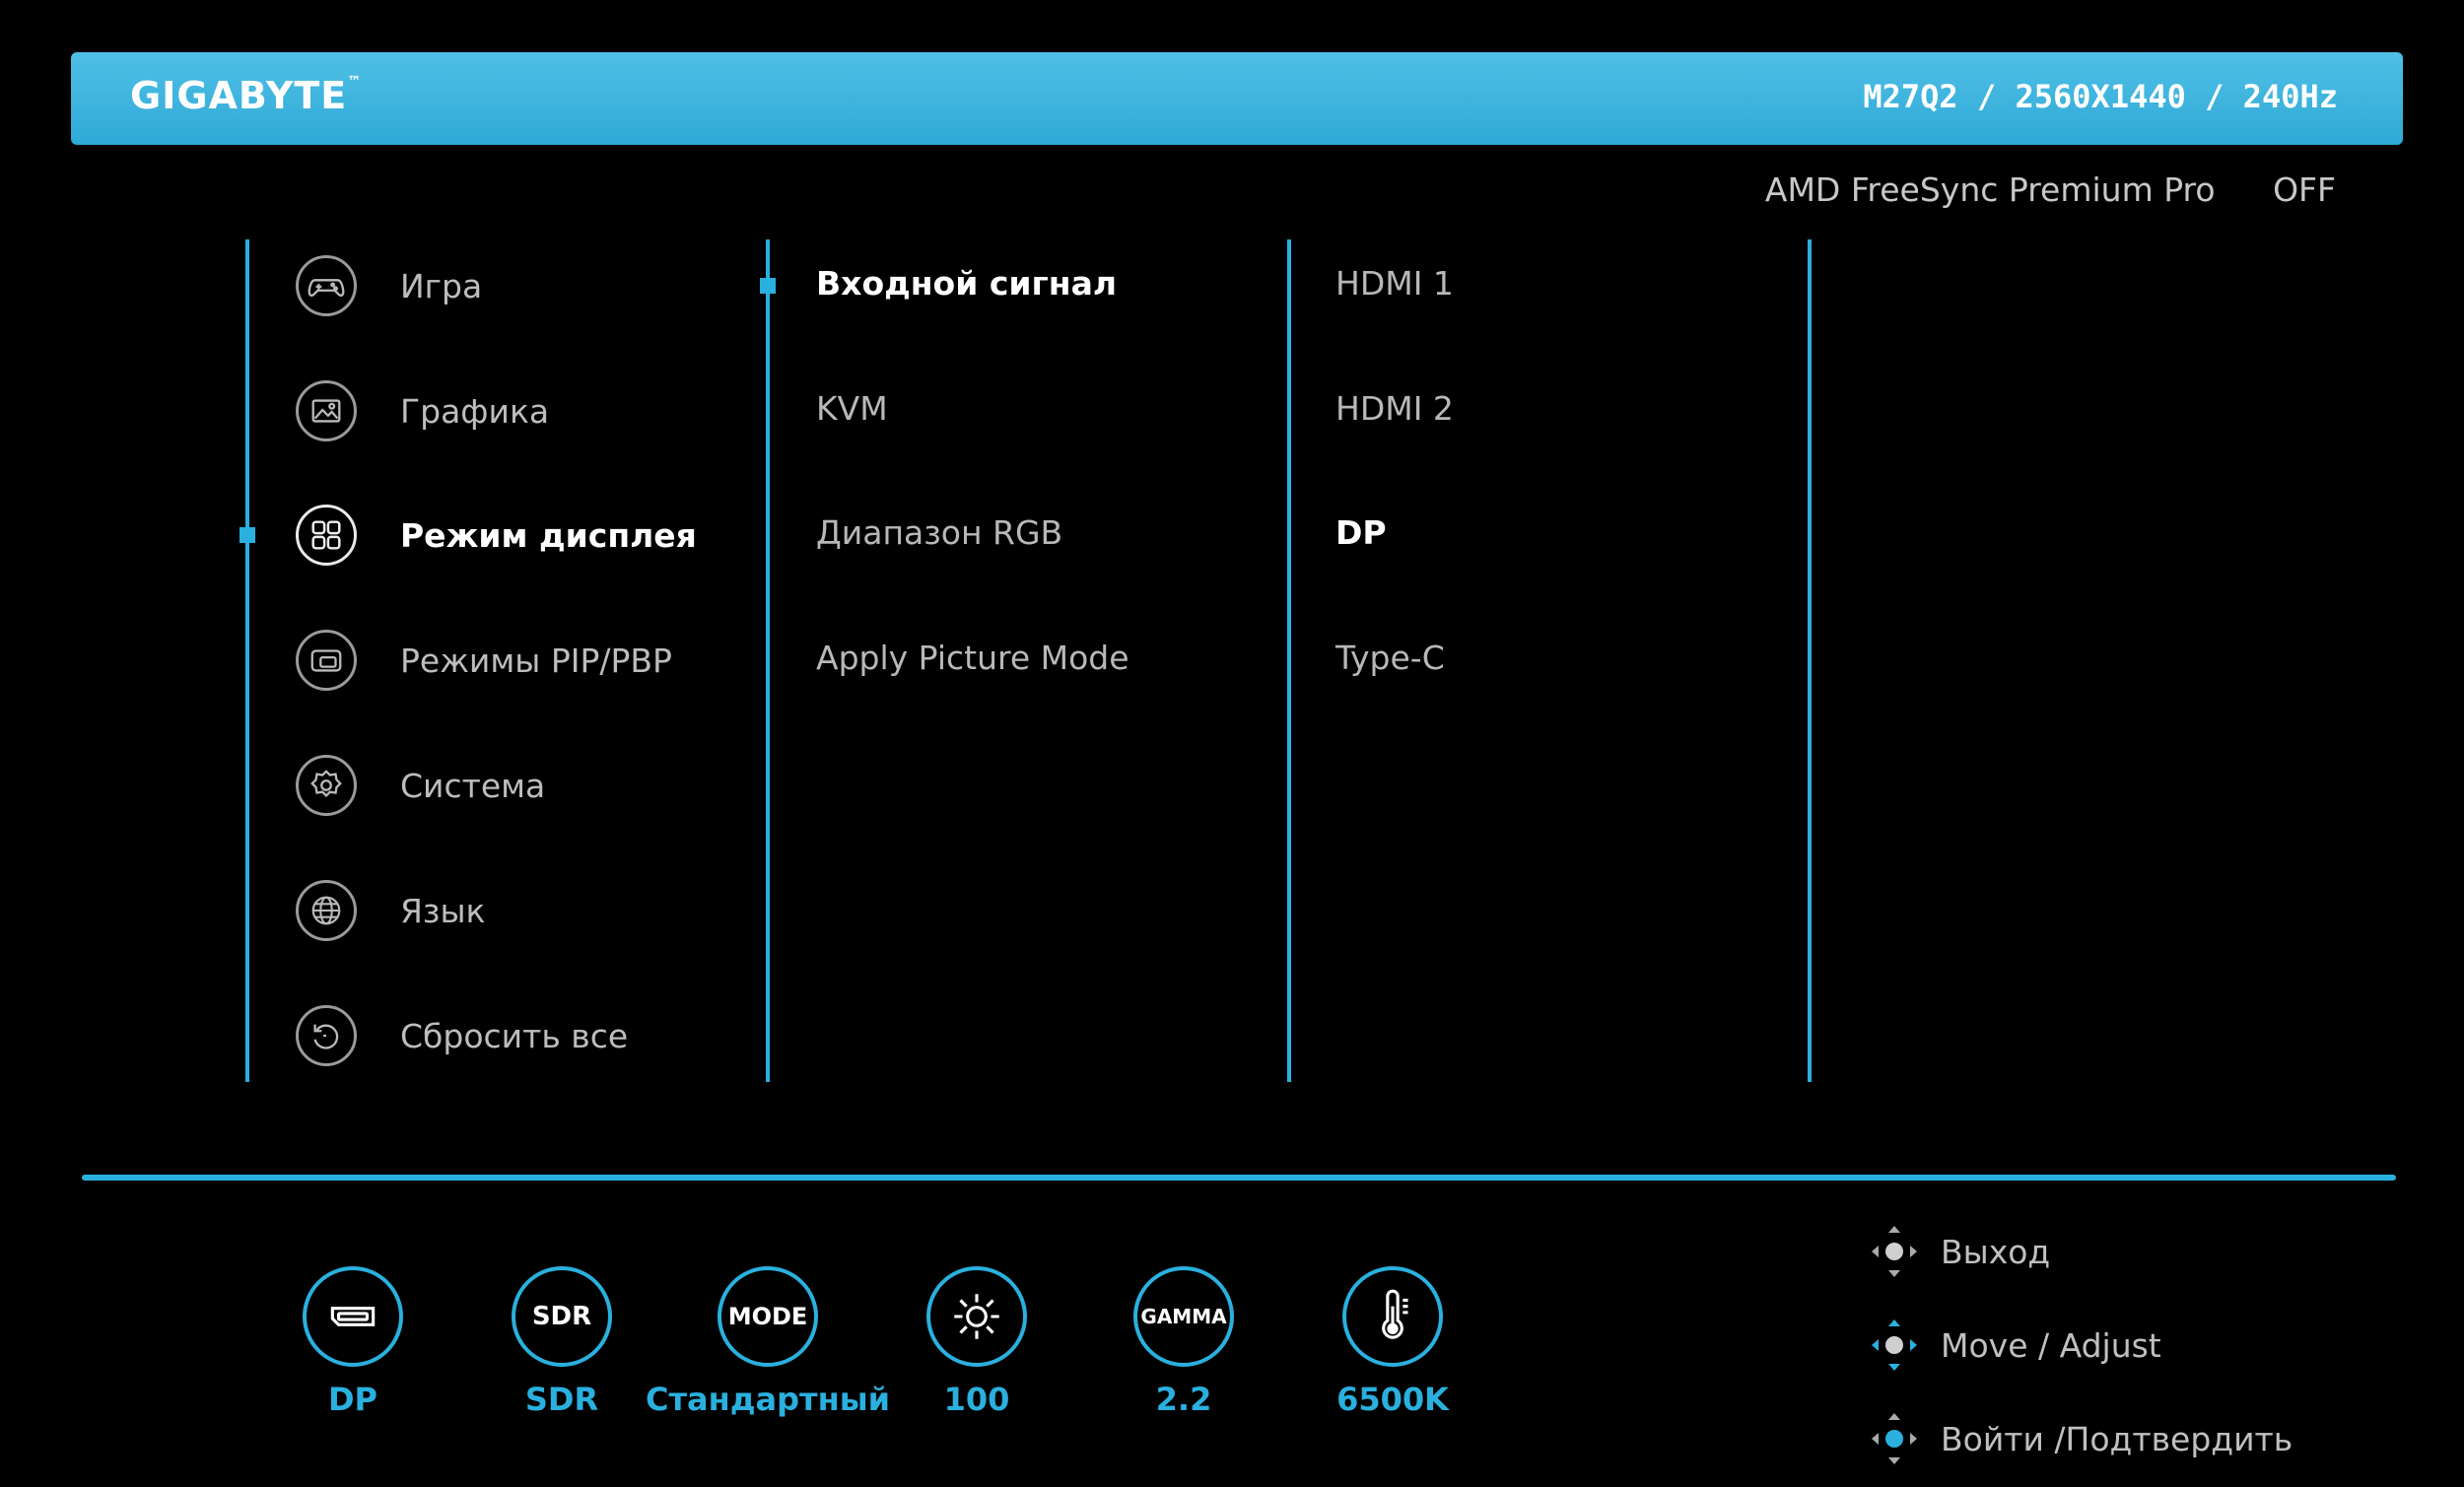 Image resolution: width=2464 pixels, height=1487 pixels. Describe the element at coordinates (514, 1035) in the screenshot. I see `menu-item-label: Сбросить все` at that location.